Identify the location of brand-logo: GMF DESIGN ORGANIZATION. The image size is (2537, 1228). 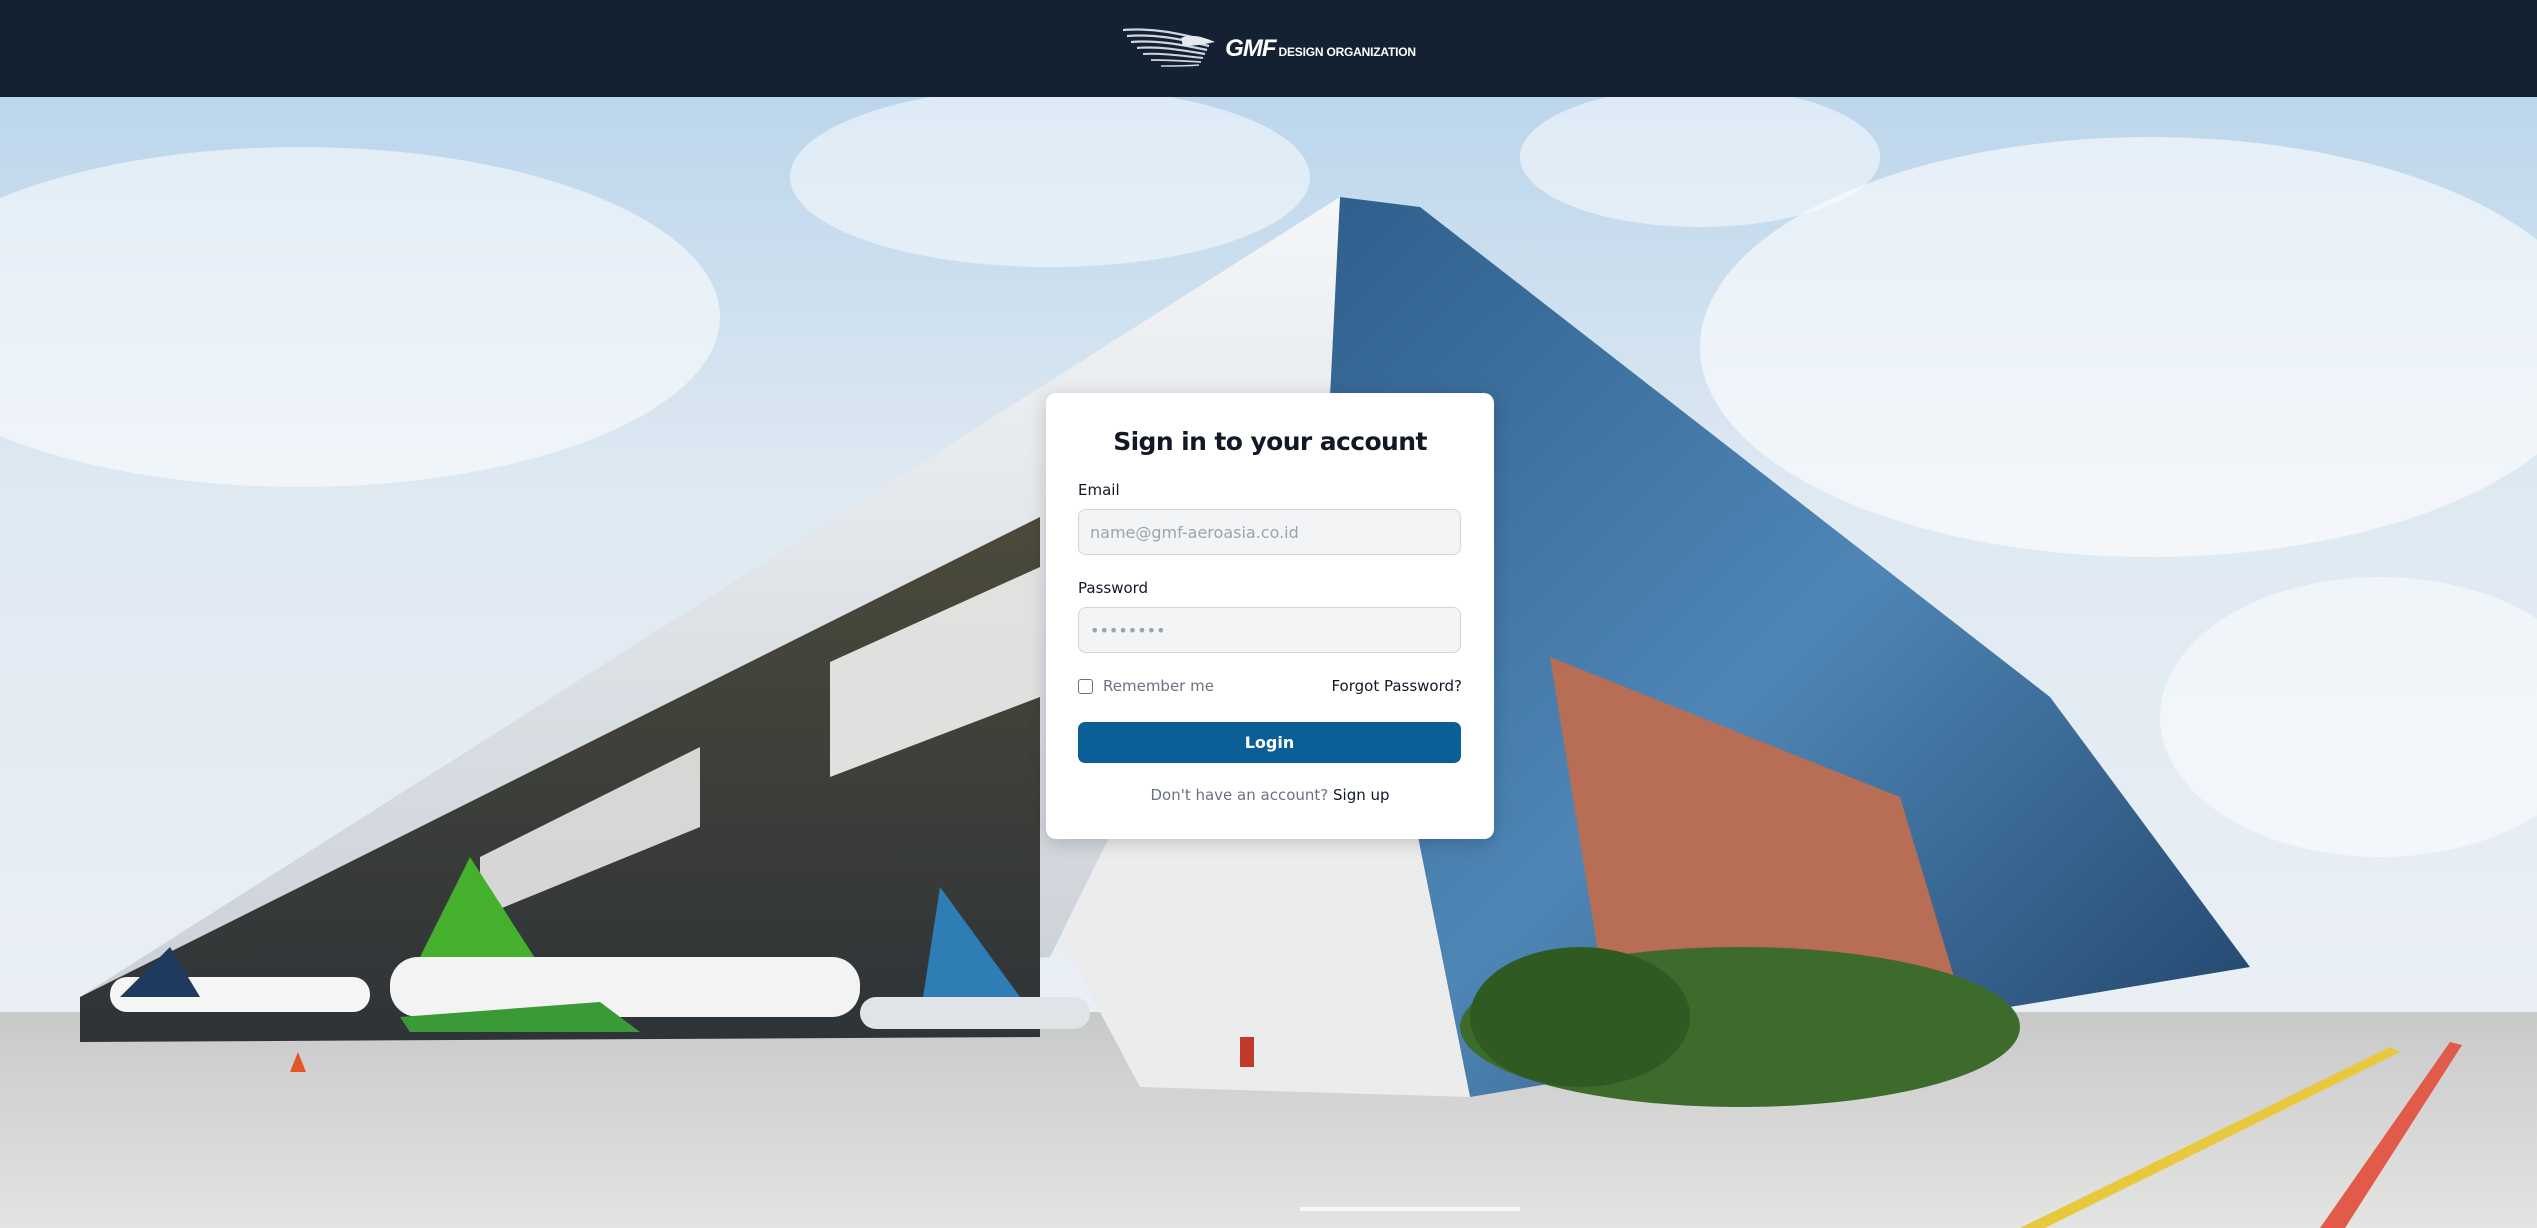
(1268, 49).